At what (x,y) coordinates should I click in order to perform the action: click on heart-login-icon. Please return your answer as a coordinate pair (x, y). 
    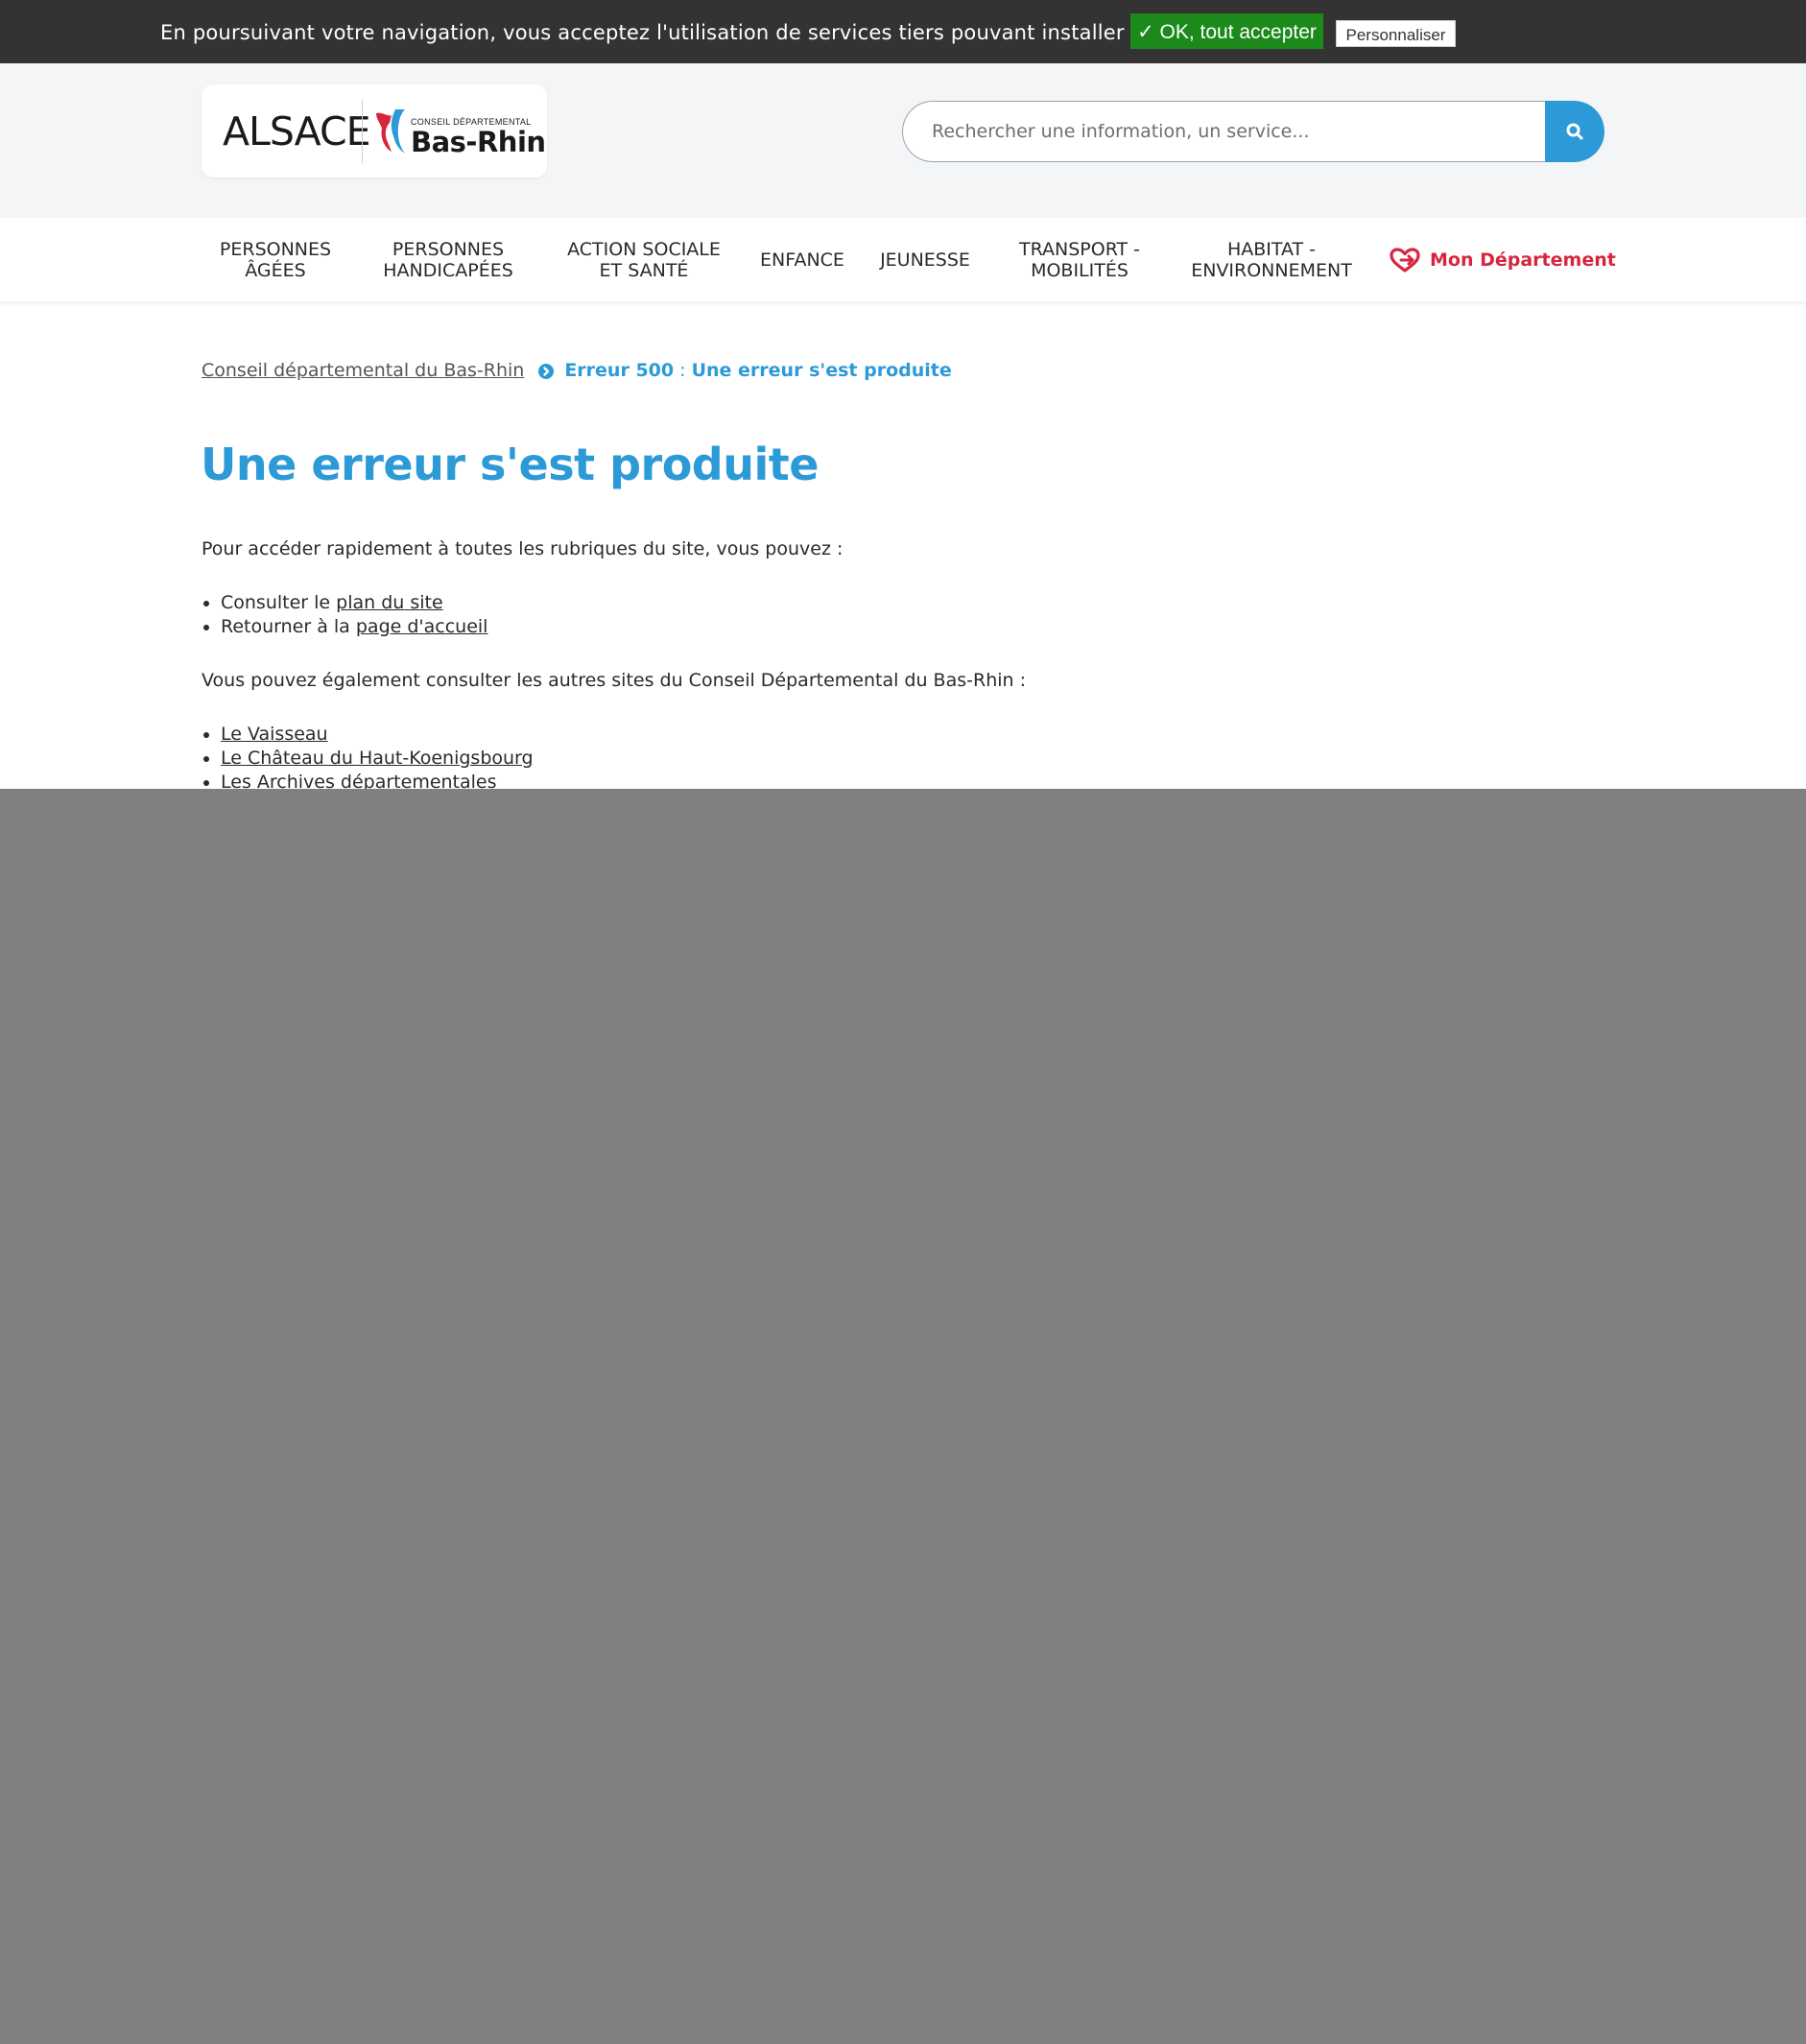
    Looking at the image, I should click on (1405, 260).